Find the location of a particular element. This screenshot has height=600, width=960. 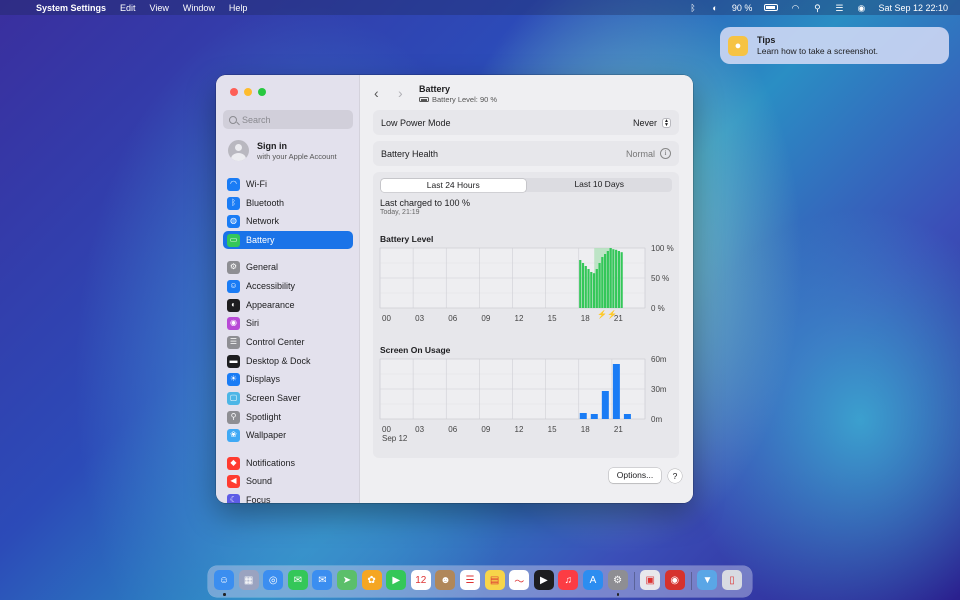

dock: ☺ ▦ ◎ ✉ ✉ ➤ ✿ ▶ 12 ☻ ☰ ▤ 〜 ▶ ♫ A ⚙ ▣ ◉ ▼ ▯ is located at coordinates (480, 581).